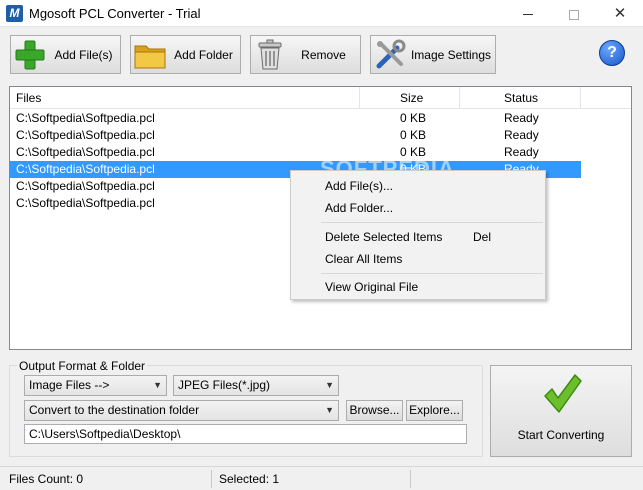  I want to click on file-list-header: Files Size Status, so click(320, 98).